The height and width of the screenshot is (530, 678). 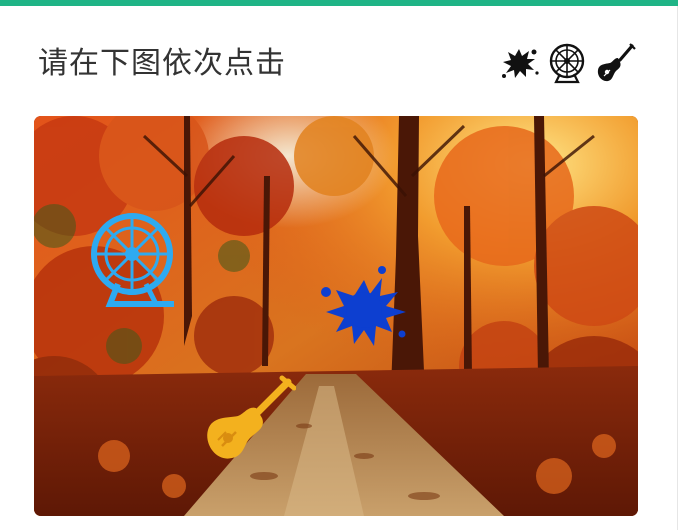 What do you see at coordinates (339, 3) in the screenshot?
I see `accent-bar` at bounding box center [339, 3].